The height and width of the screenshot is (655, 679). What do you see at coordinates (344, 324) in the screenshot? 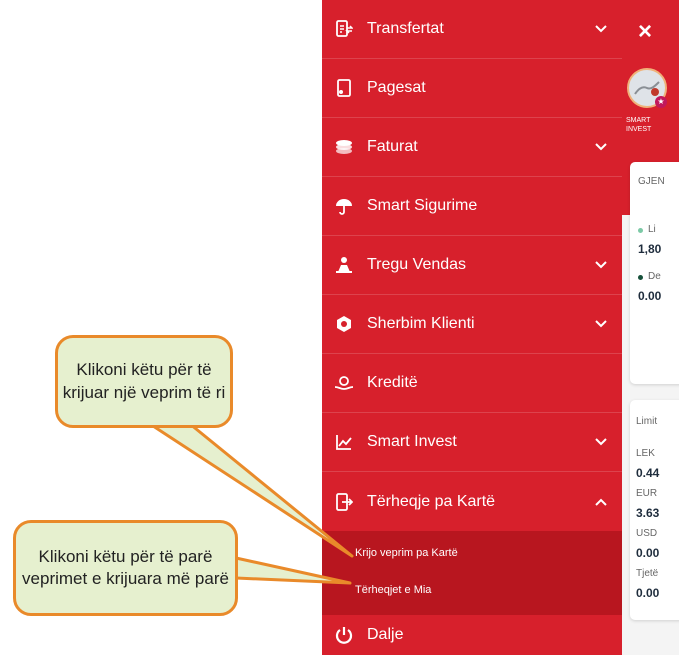
I see `support-icon` at bounding box center [344, 324].